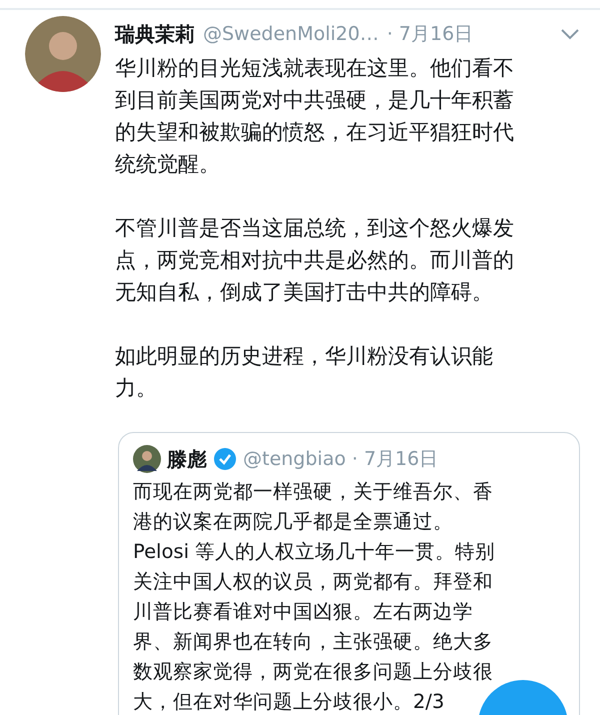  Describe the element at coordinates (313, 642) in the screenshot. I see `quoted-text-line: 界、新闻界也在转向，主张强硬。绝大多` at that location.